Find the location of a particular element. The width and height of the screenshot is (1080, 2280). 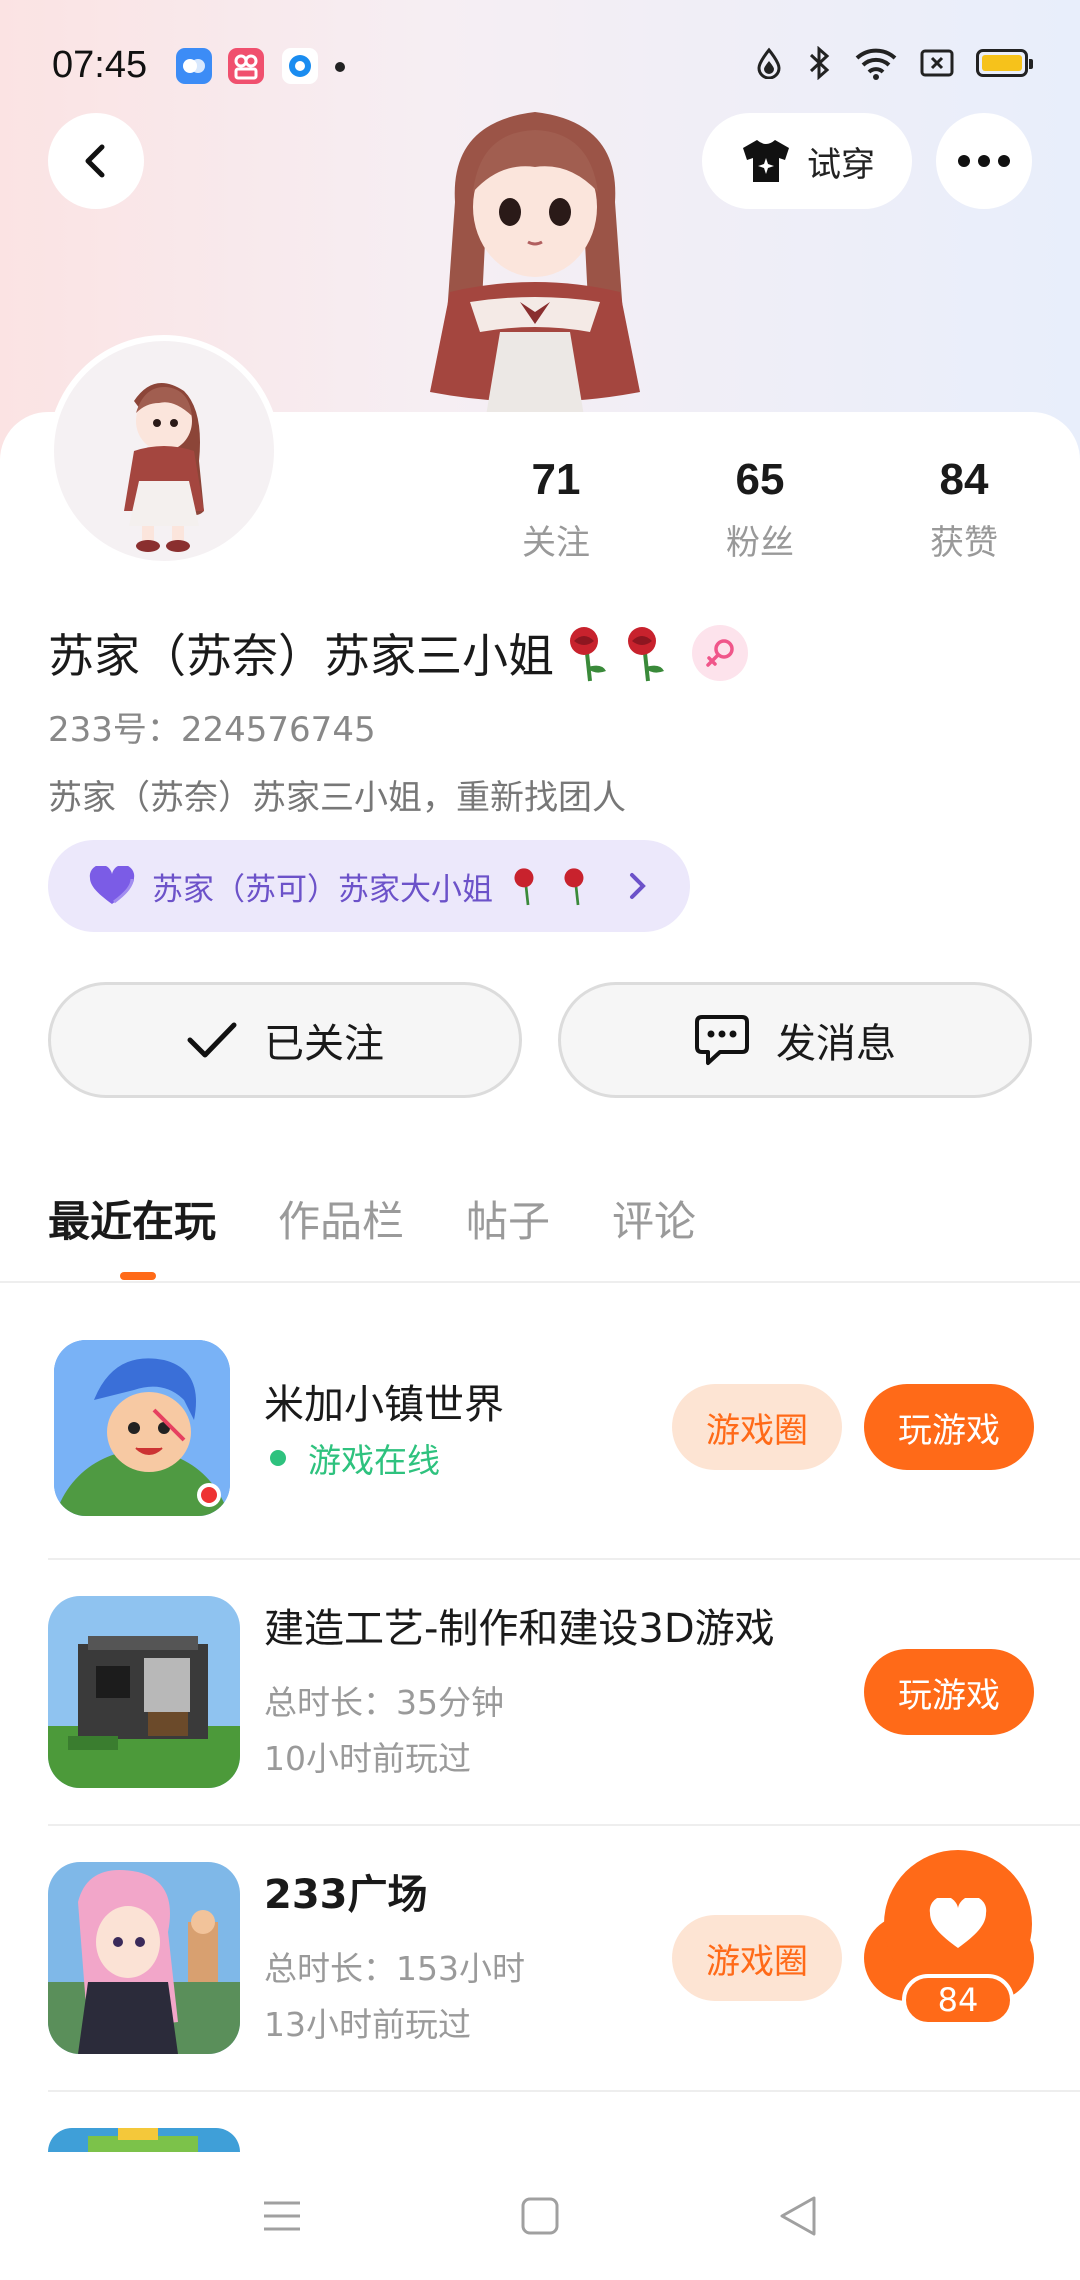

wifi-icon is located at coordinates (876, 64).